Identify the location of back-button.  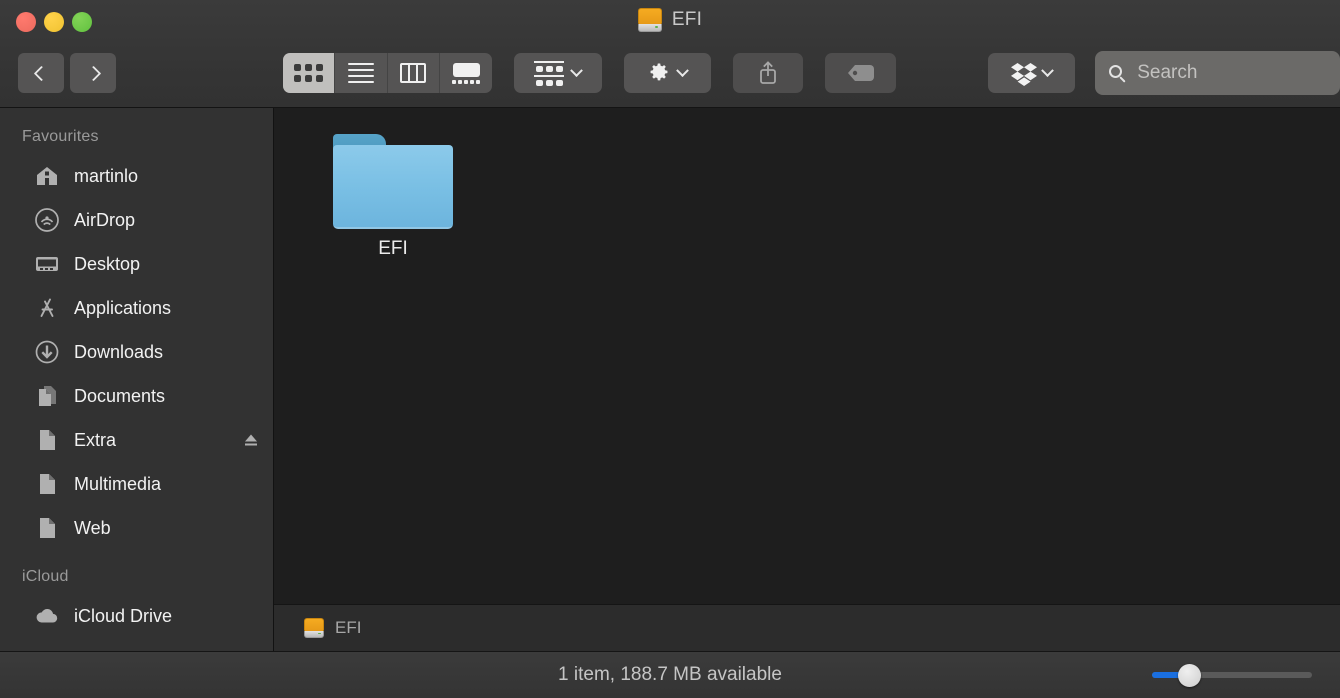
(41, 73).